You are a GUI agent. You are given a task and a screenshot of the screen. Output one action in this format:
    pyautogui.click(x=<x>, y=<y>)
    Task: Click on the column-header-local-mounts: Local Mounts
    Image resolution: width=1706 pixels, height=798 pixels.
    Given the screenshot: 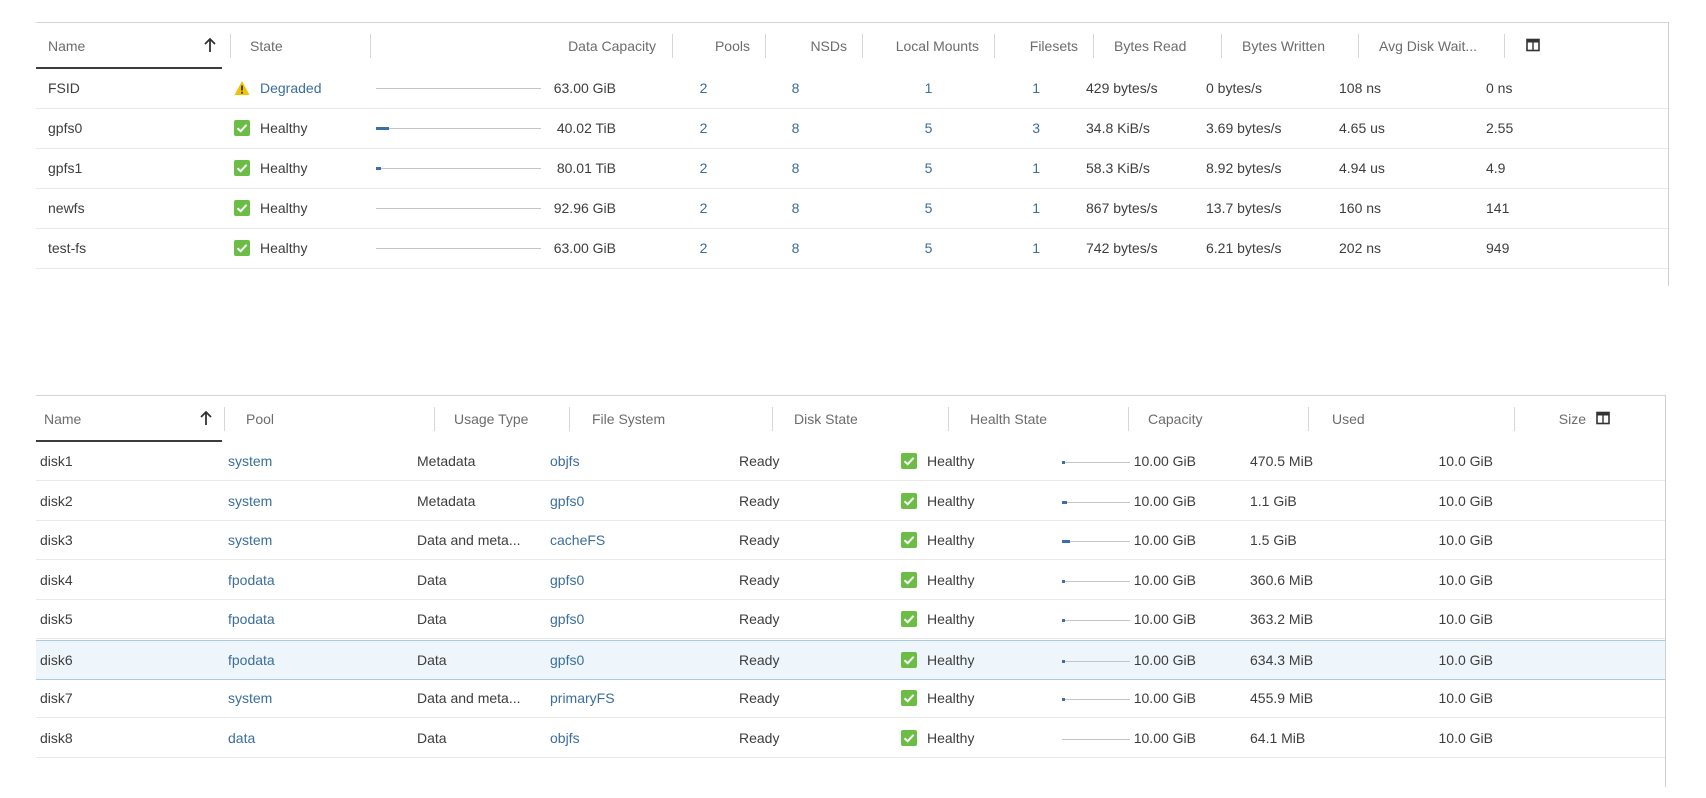 What is the action you would take?
    pyautogui.click(x=920, y=46)
    